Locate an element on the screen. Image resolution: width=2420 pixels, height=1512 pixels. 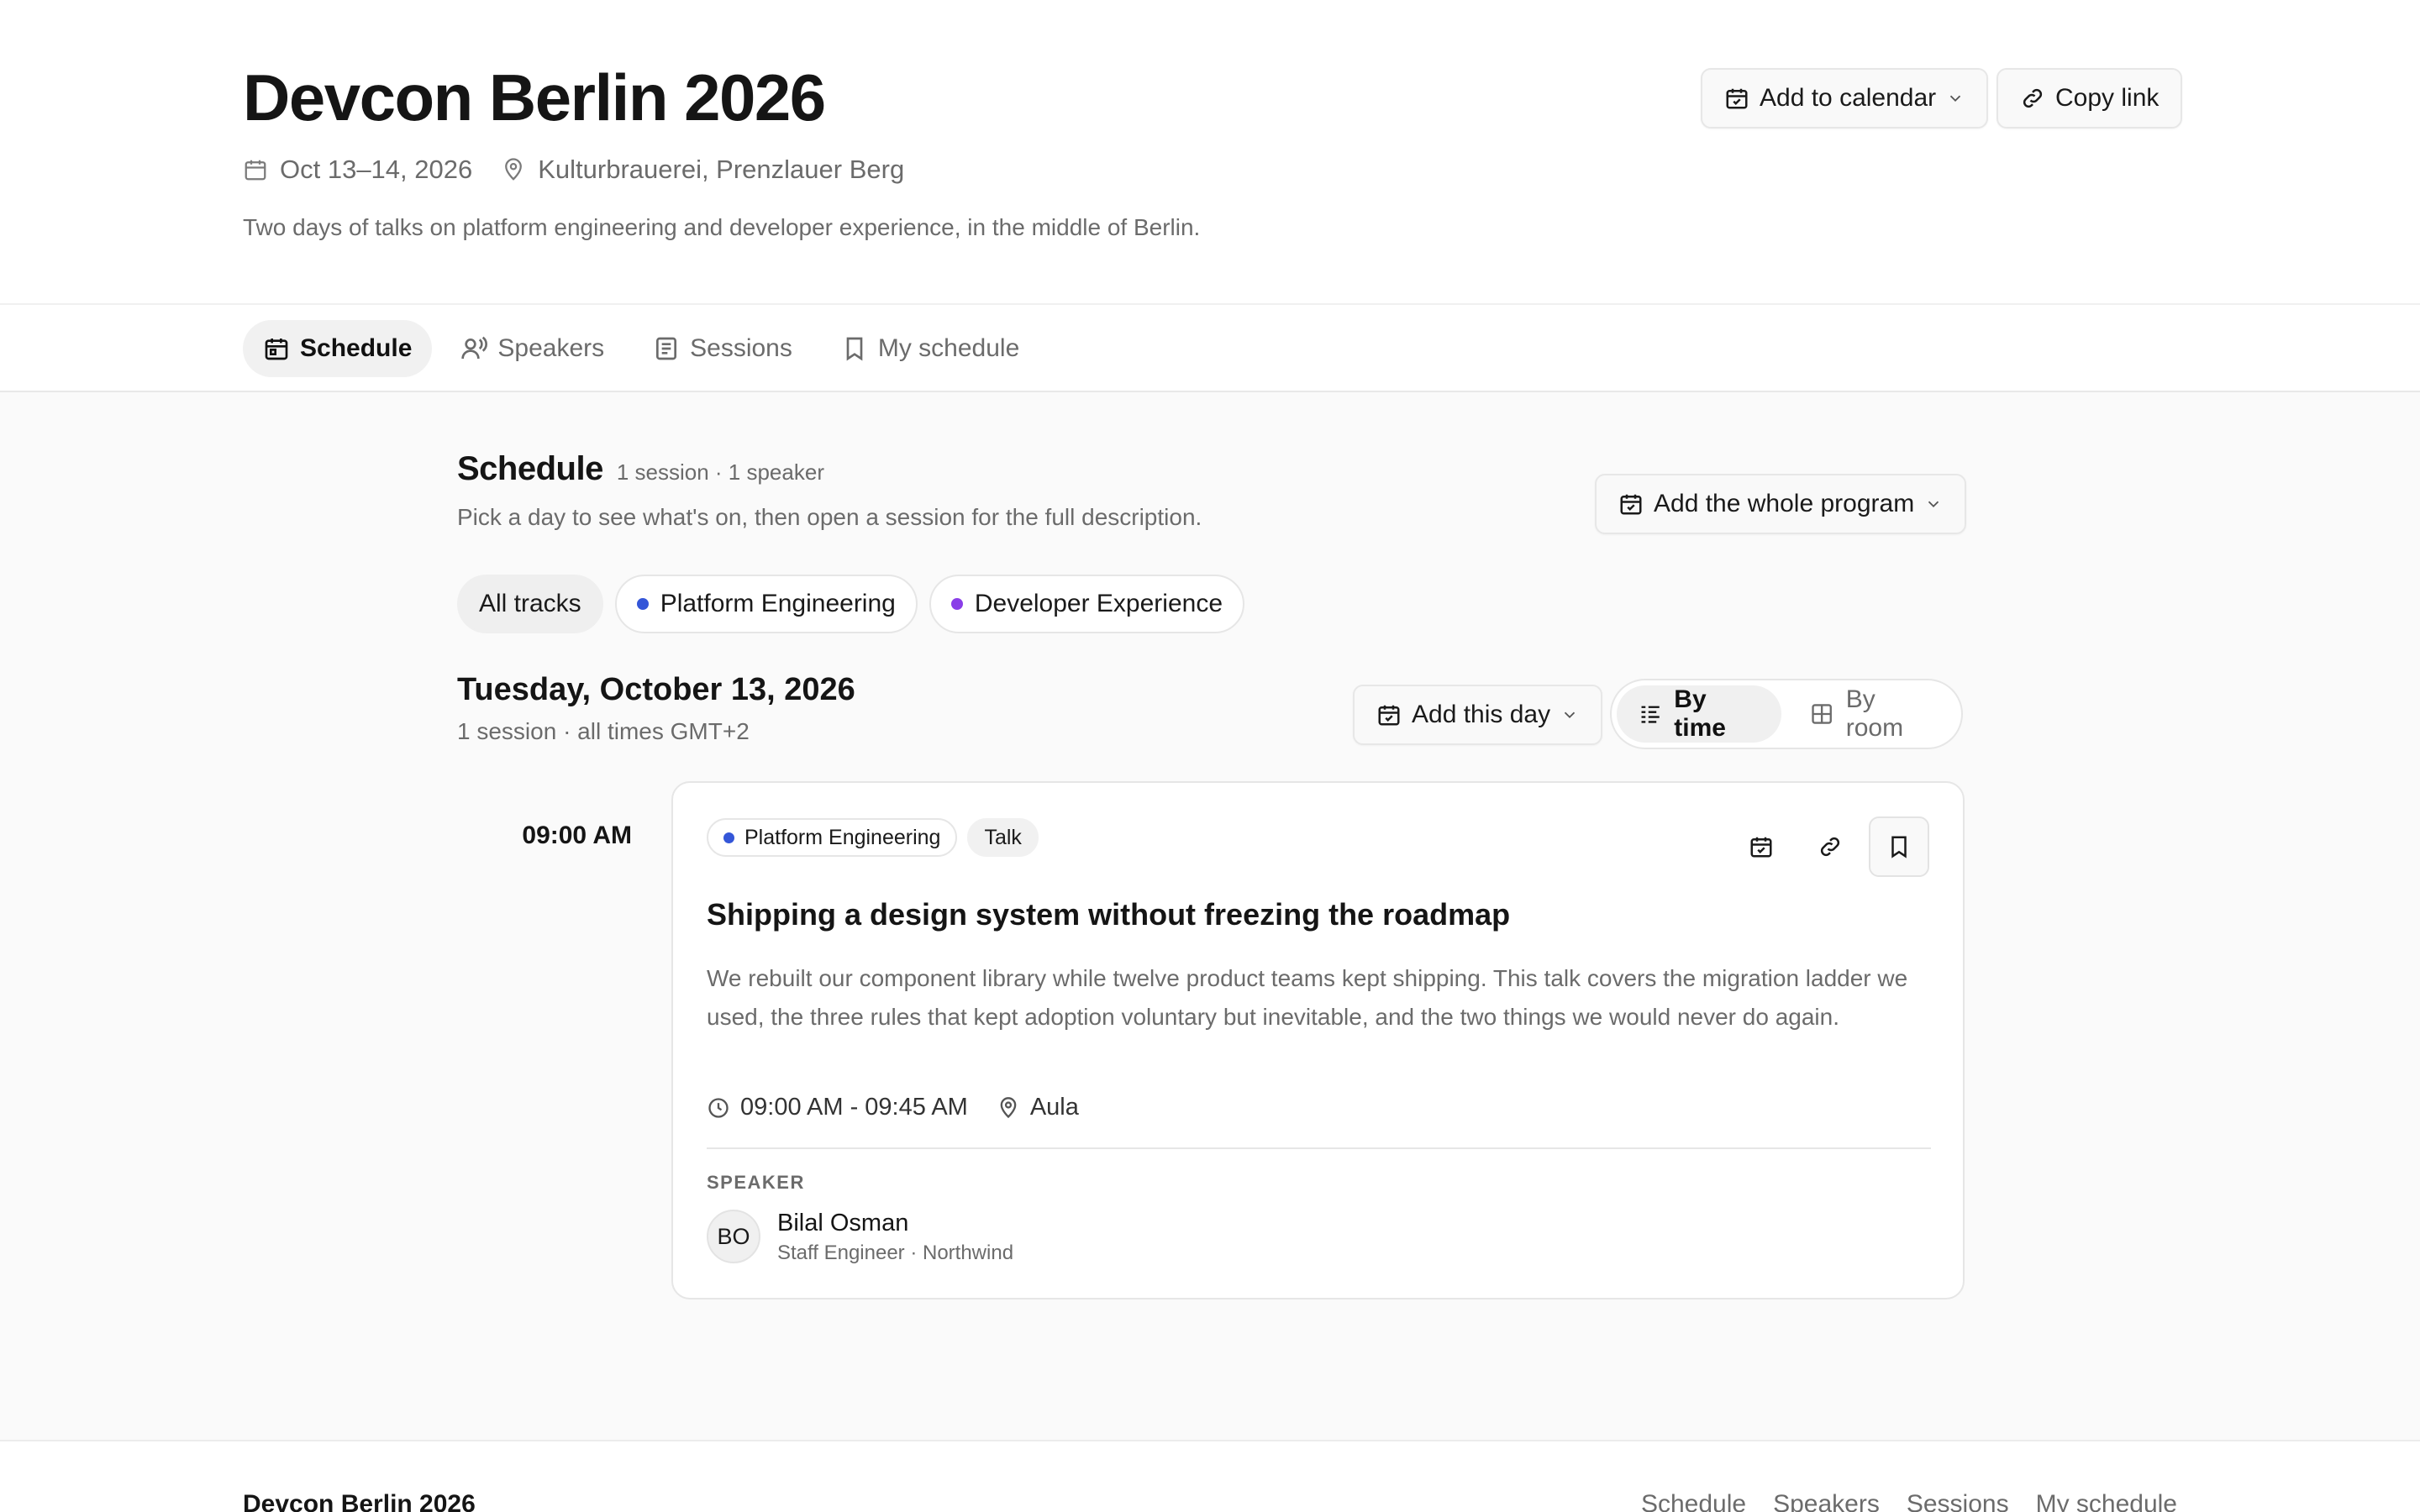
footer-link-speakers: Speakers is located at coordinates (1826, 1501).